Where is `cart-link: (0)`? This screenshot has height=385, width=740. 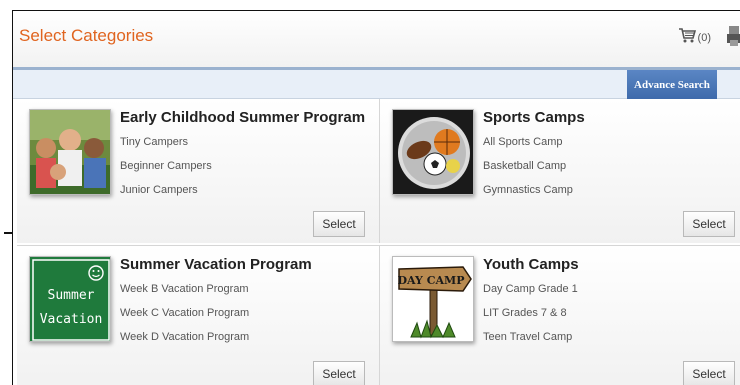
cart-link: (0) is located at coordinates (694, 37).